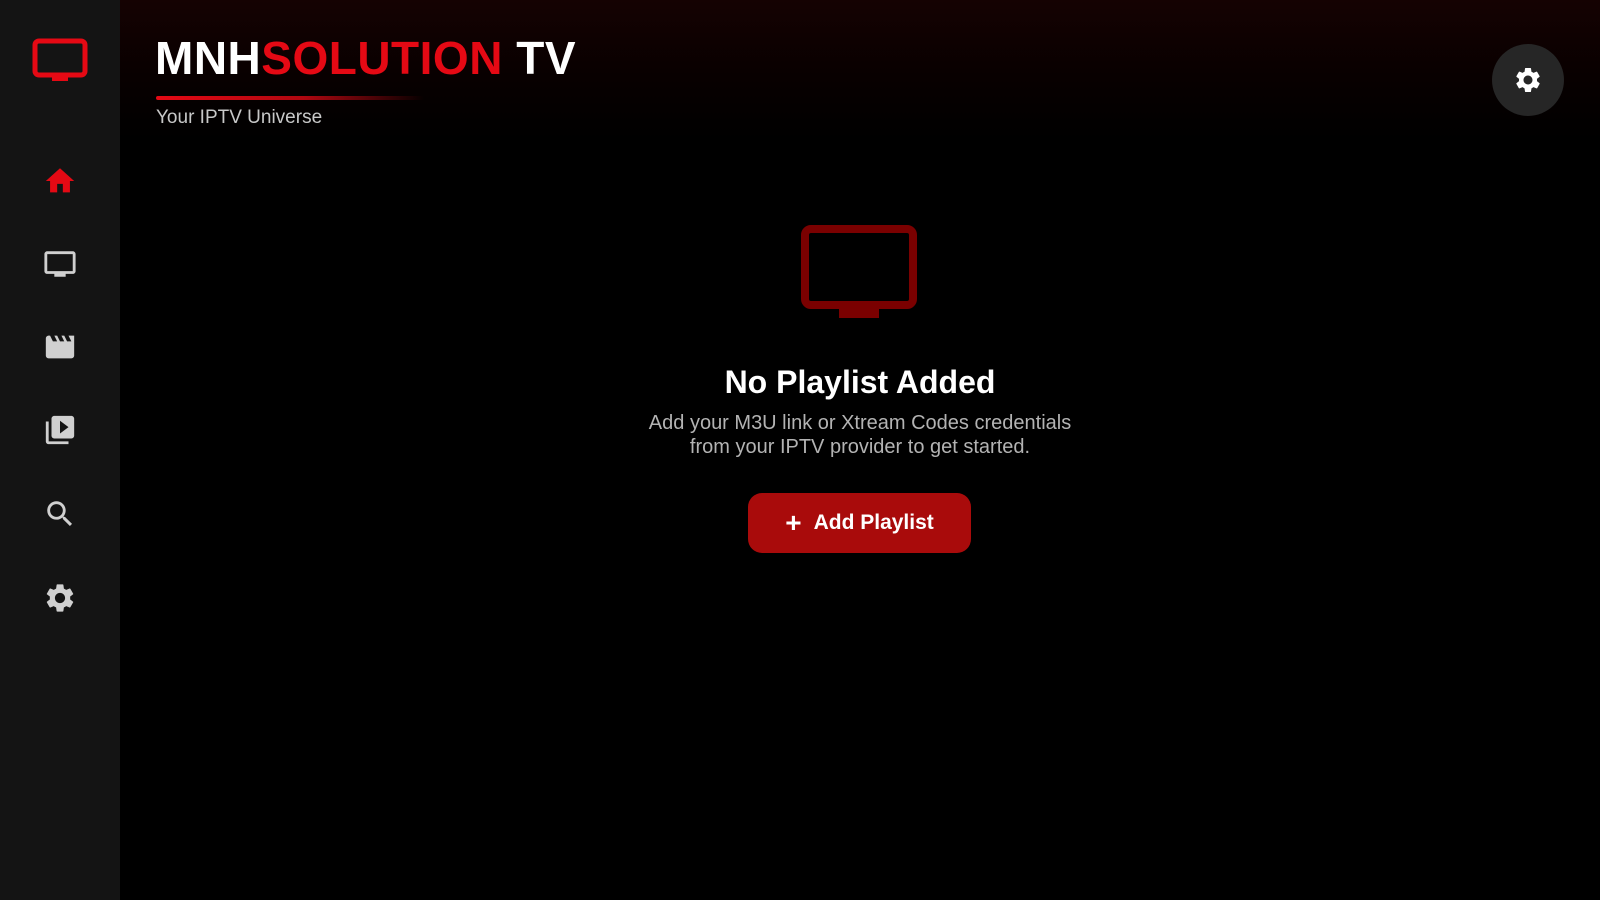  I want to click on sidebar-item-live-tv, so click(60, 264).